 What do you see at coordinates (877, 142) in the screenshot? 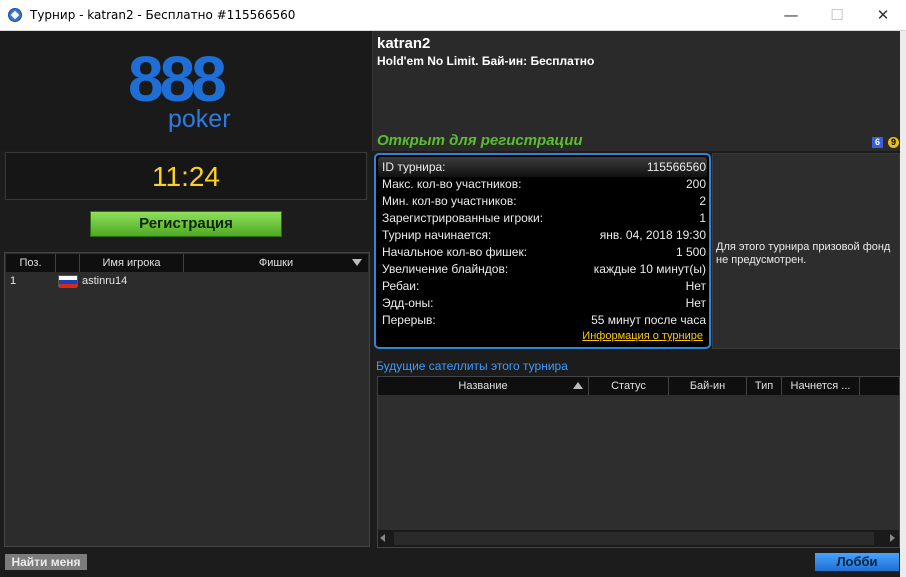
I see `badge-6-icon: 6` at bounding box center [877, 142].